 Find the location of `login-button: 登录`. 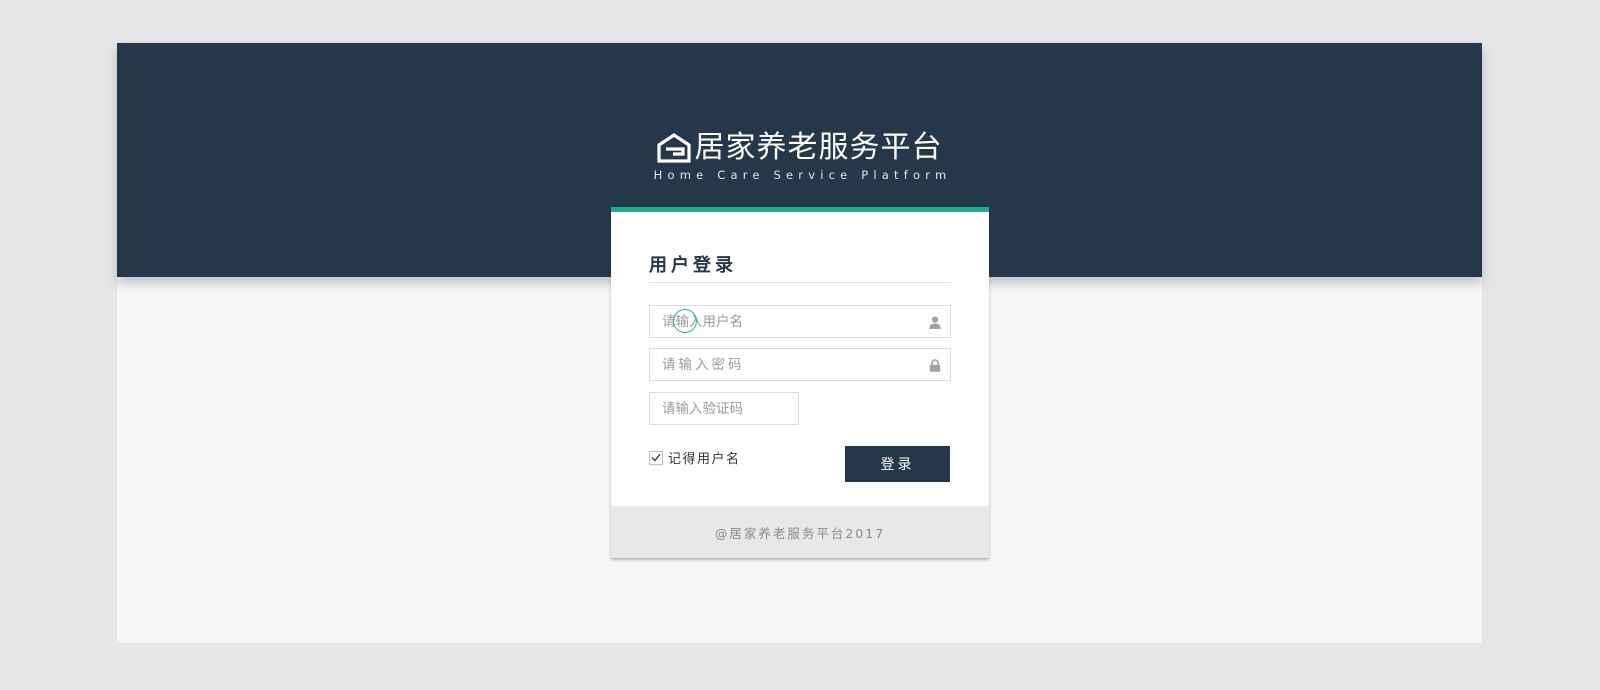

login-button: 登录 is located at coordinates (897, 464).